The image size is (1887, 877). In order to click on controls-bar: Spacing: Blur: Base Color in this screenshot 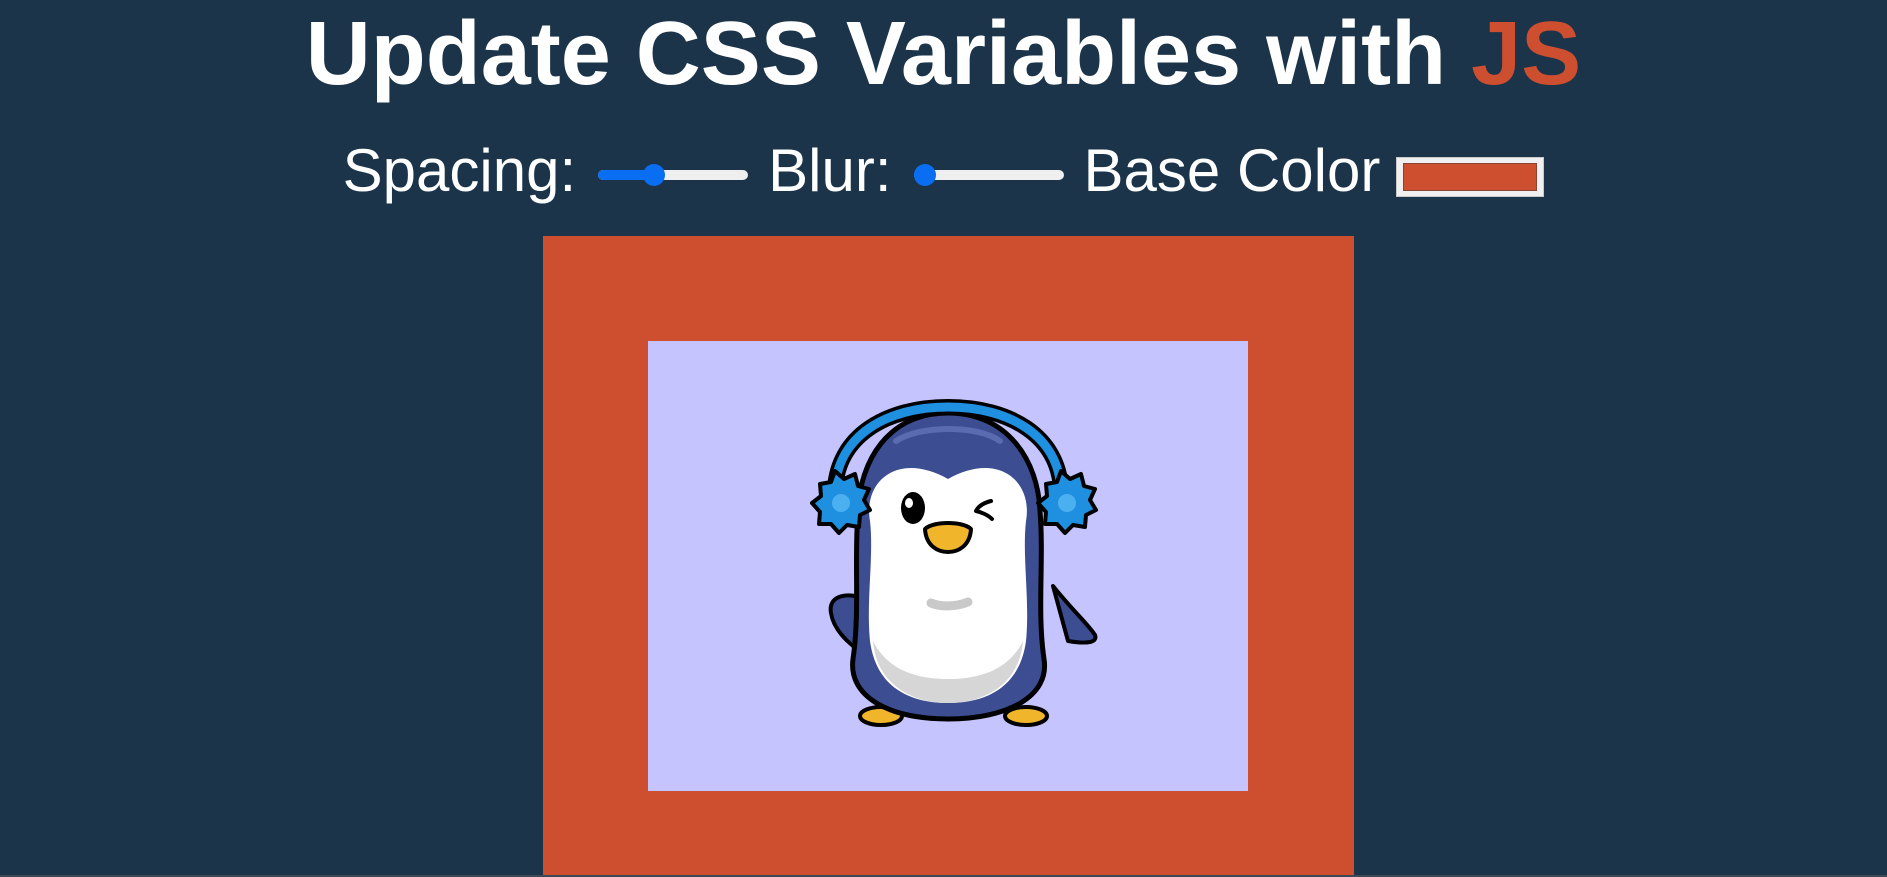, I will do `click(943, 171)`.